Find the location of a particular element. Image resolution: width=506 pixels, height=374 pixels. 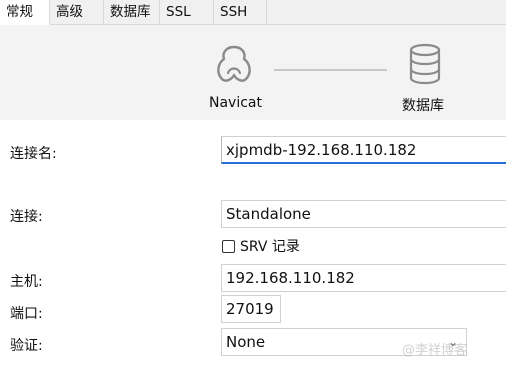

tab-databases: 数据库 is located at coordinates (132, 12).